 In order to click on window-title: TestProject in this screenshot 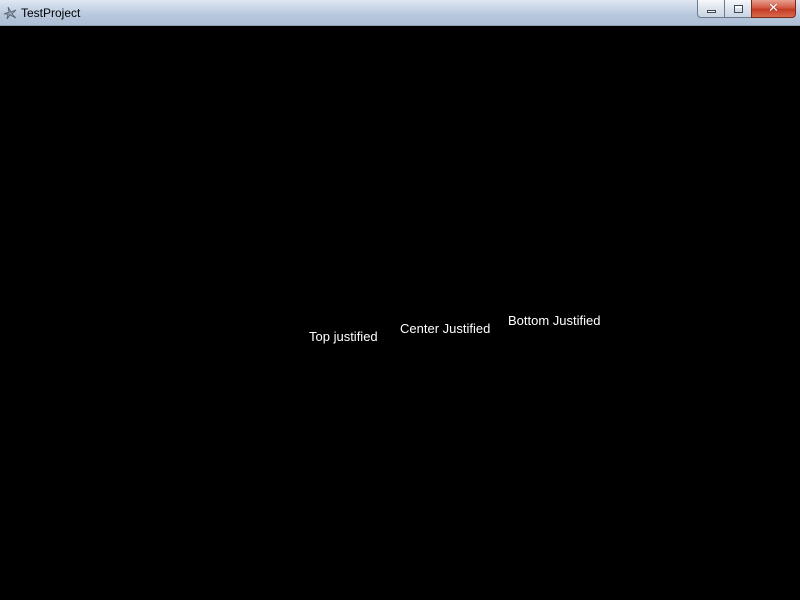, I will do `click(51, 13)`.